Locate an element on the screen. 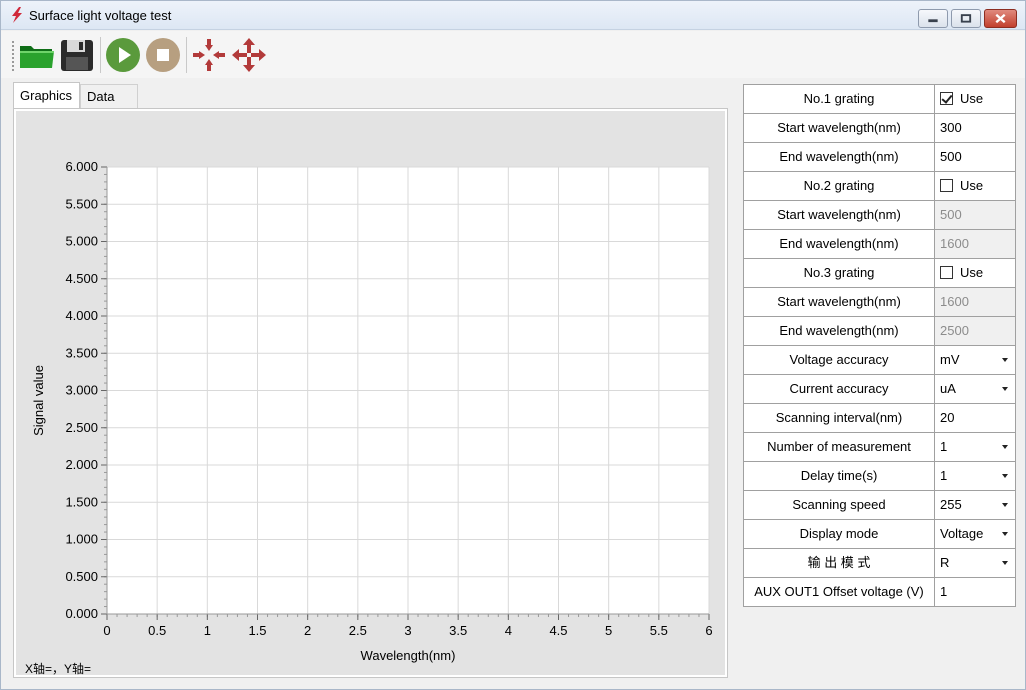  settings-dropdown: uA is located at coordinates (975, 389).